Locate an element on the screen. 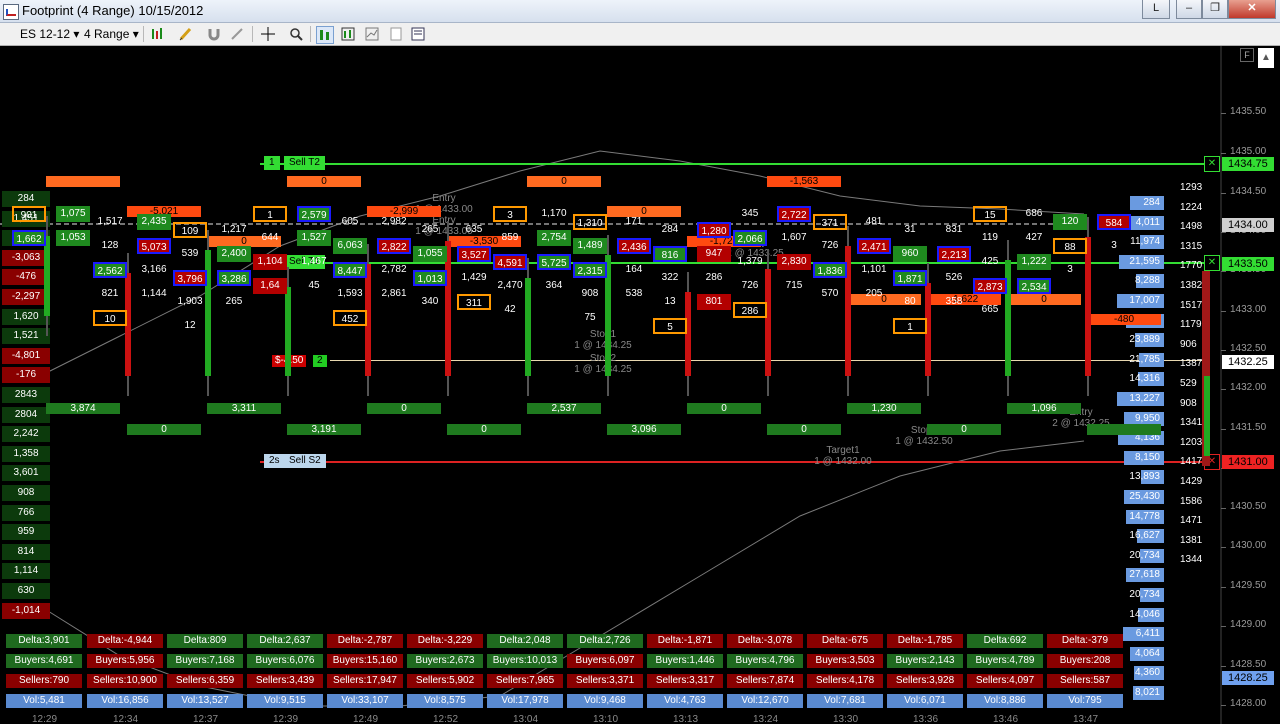  pencil-draw-icon is located at coordinates (186, 34).